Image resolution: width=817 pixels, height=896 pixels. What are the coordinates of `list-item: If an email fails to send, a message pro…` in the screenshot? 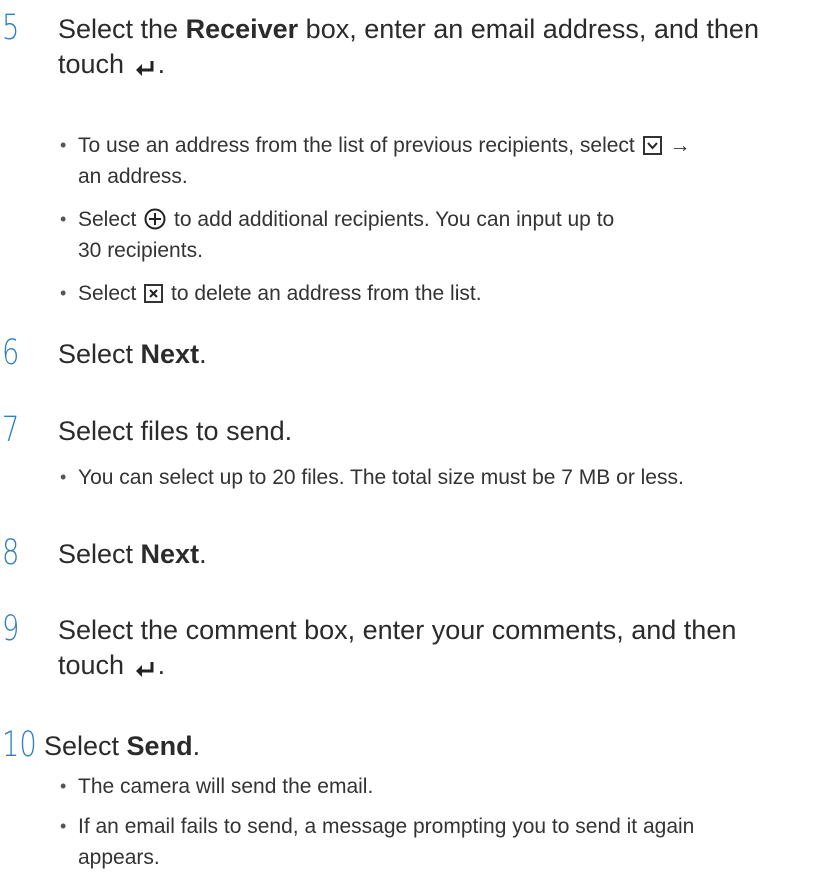 It's located at (437, 842).